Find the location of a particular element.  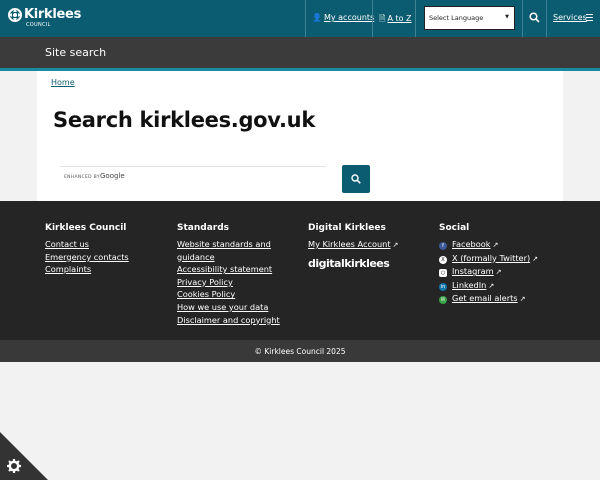

services-menu-link: Services is located at coordinates (570, 17).